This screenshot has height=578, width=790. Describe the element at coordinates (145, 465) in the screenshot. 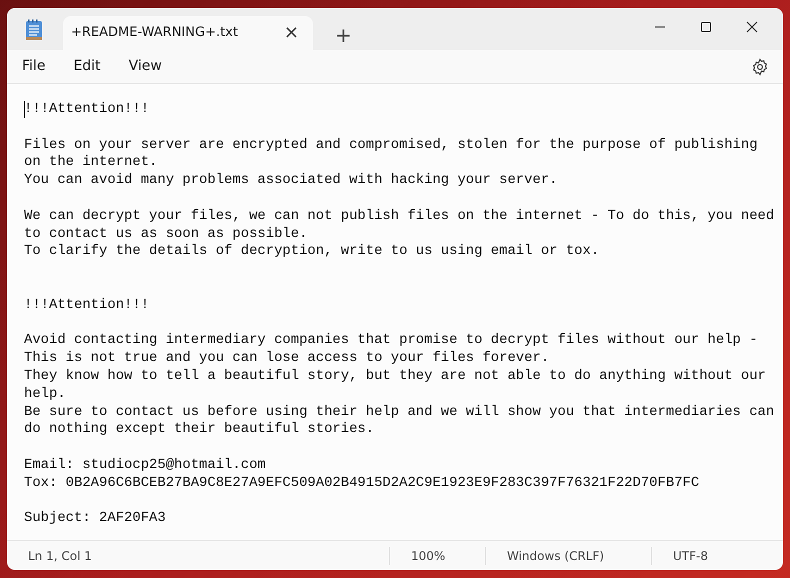

I see `text-line: Email: studiocp25@hotmail.com` at that location.